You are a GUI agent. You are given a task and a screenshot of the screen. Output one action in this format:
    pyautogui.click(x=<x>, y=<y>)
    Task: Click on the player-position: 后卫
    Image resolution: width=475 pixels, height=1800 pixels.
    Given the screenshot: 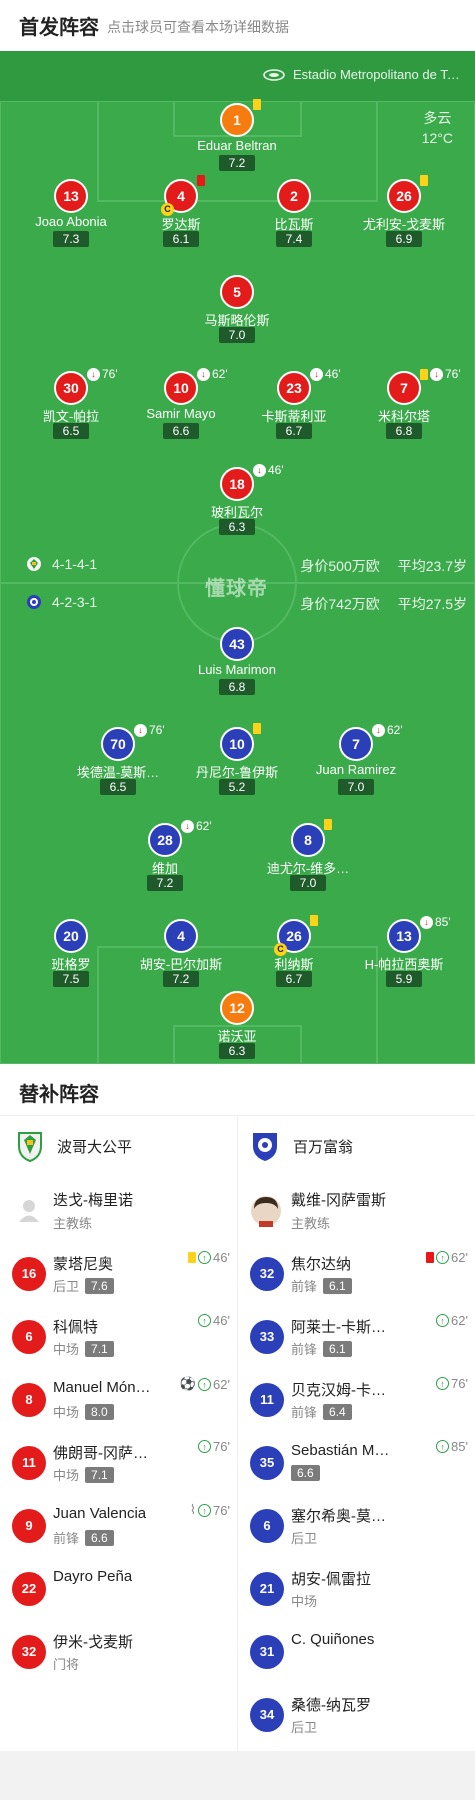 What is the action you would take?
    pyautogui.click(x=304, y=1727)
    